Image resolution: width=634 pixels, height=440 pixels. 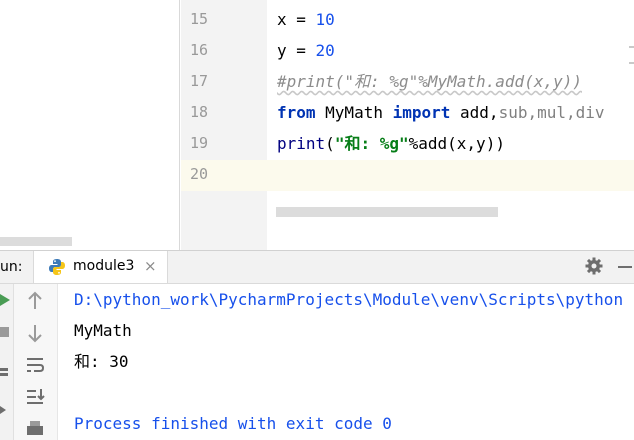 I want to click on code-line: x = 10, so click(x=306, y=19).